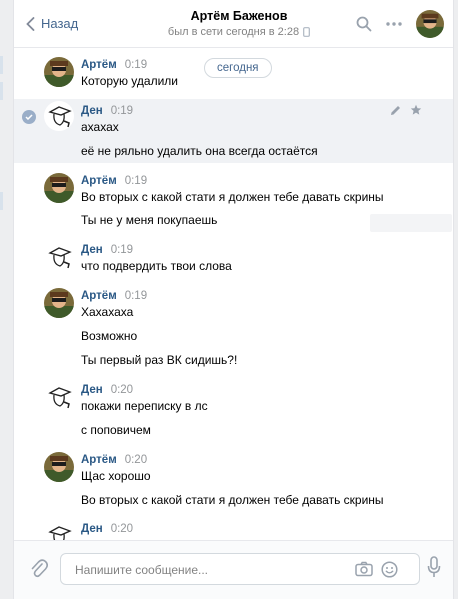  Describe the element at coordinates (30, 23) in the screenshot. I see `chevron-left-icon` at that location.